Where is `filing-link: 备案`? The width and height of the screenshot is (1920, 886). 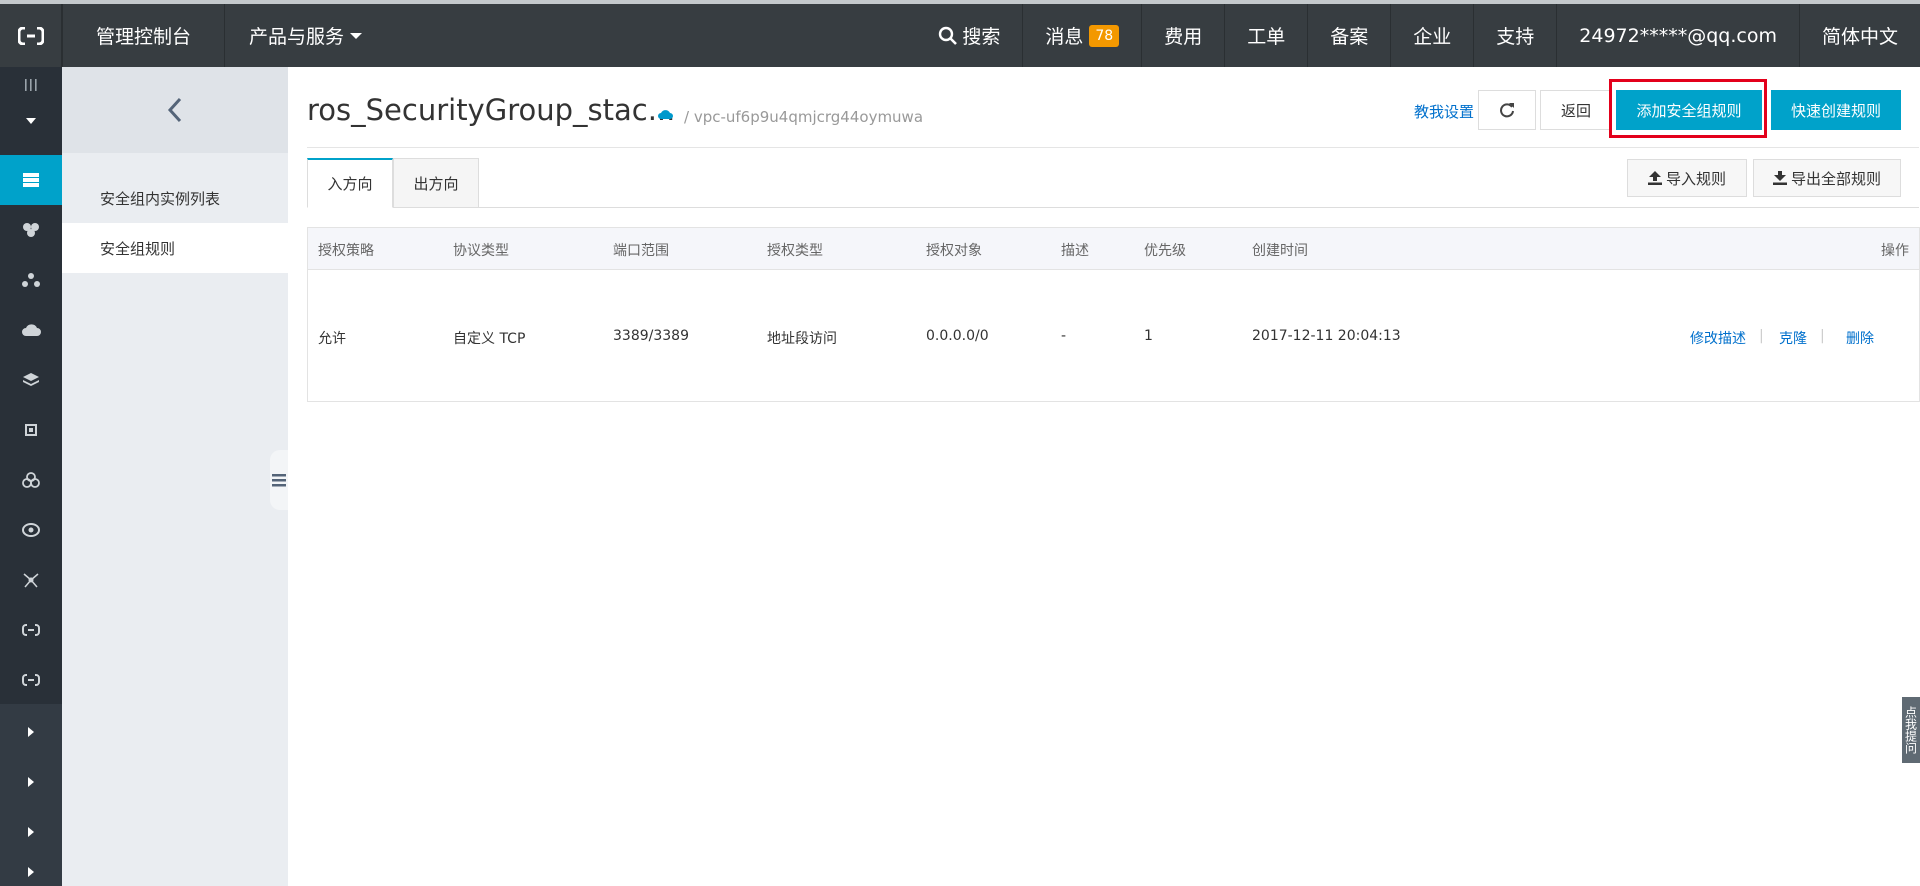
filing-link: 备案 is located at coordinates (1348, 35).